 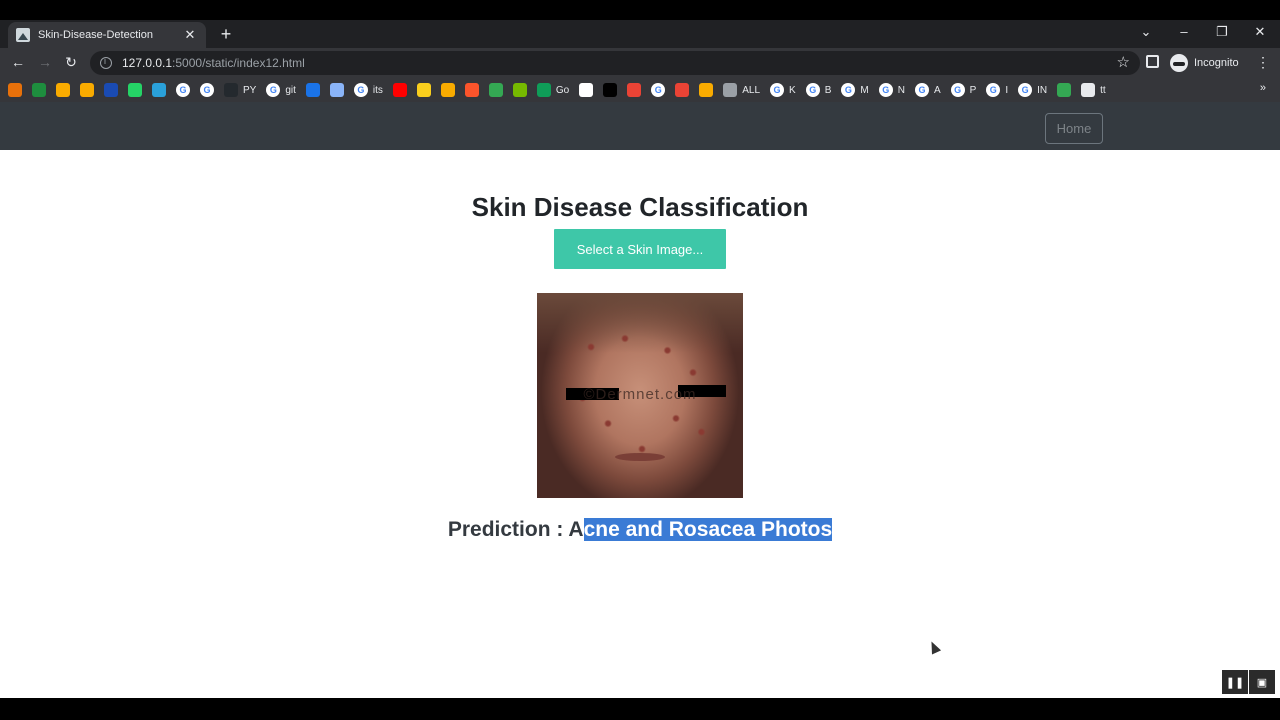 I want to click on brave-icon, so click(x=471, y=90).